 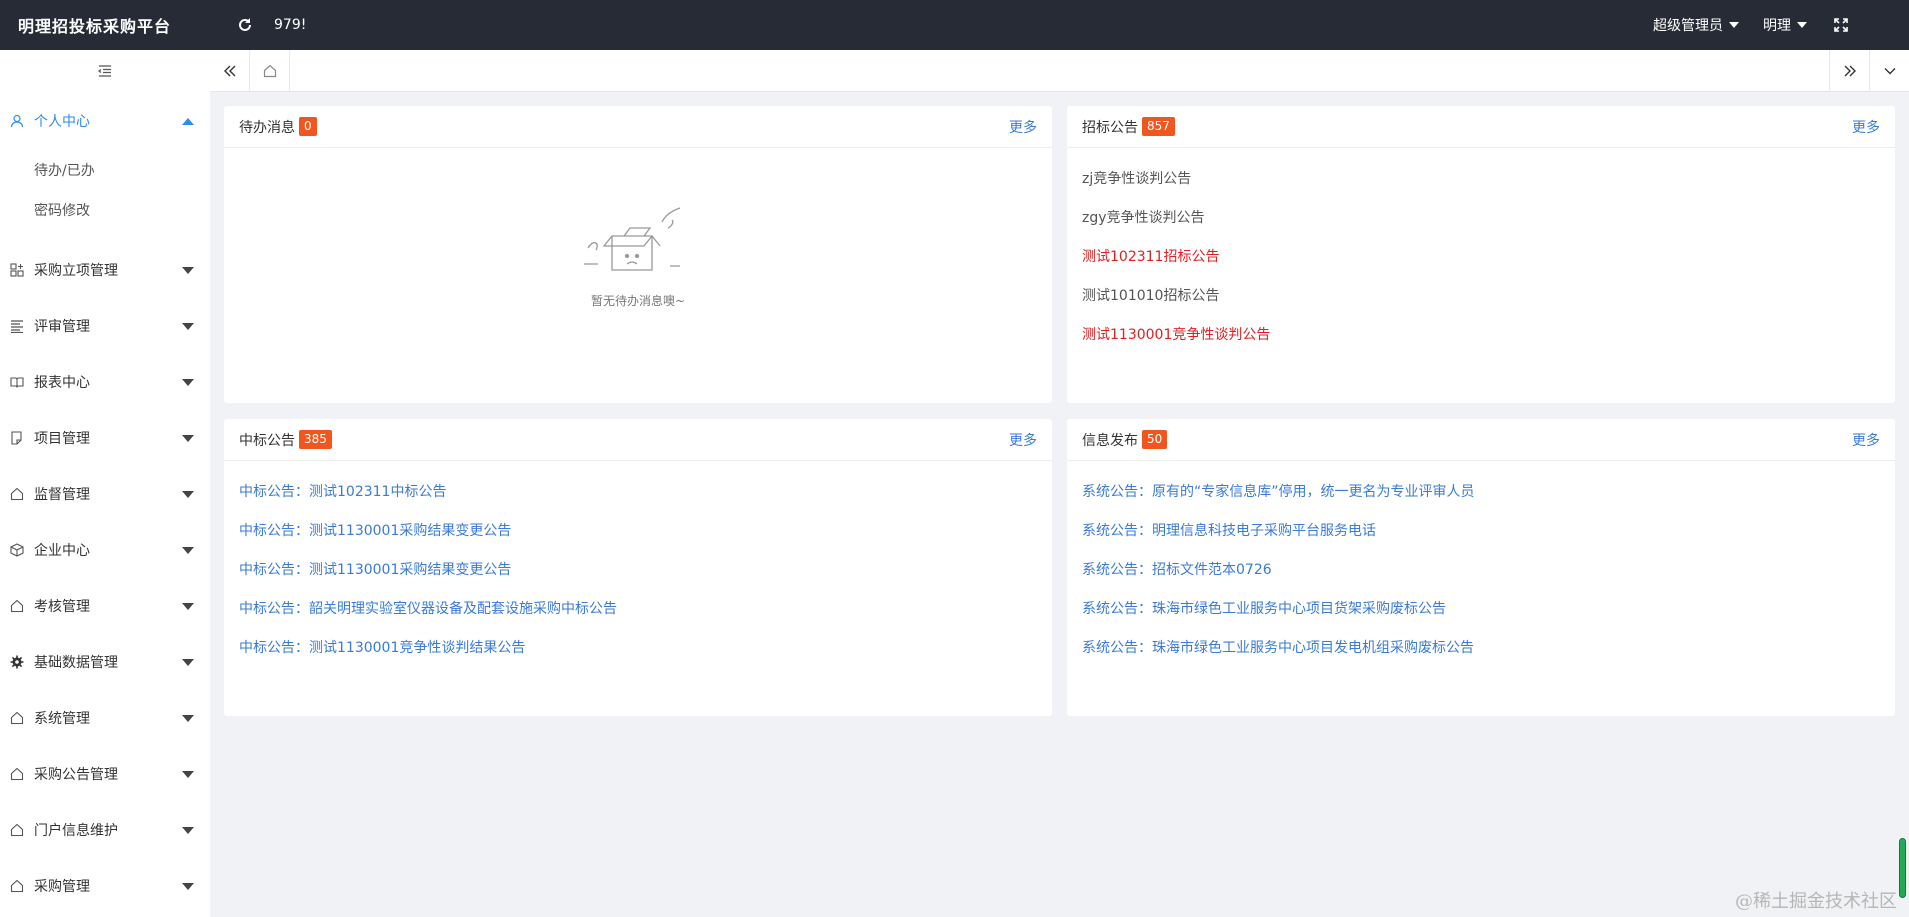 What do you see at coordinates (1841, 25) in the screenshot?
I see `fullscreen-icon` at bounding box center [1841, 25].